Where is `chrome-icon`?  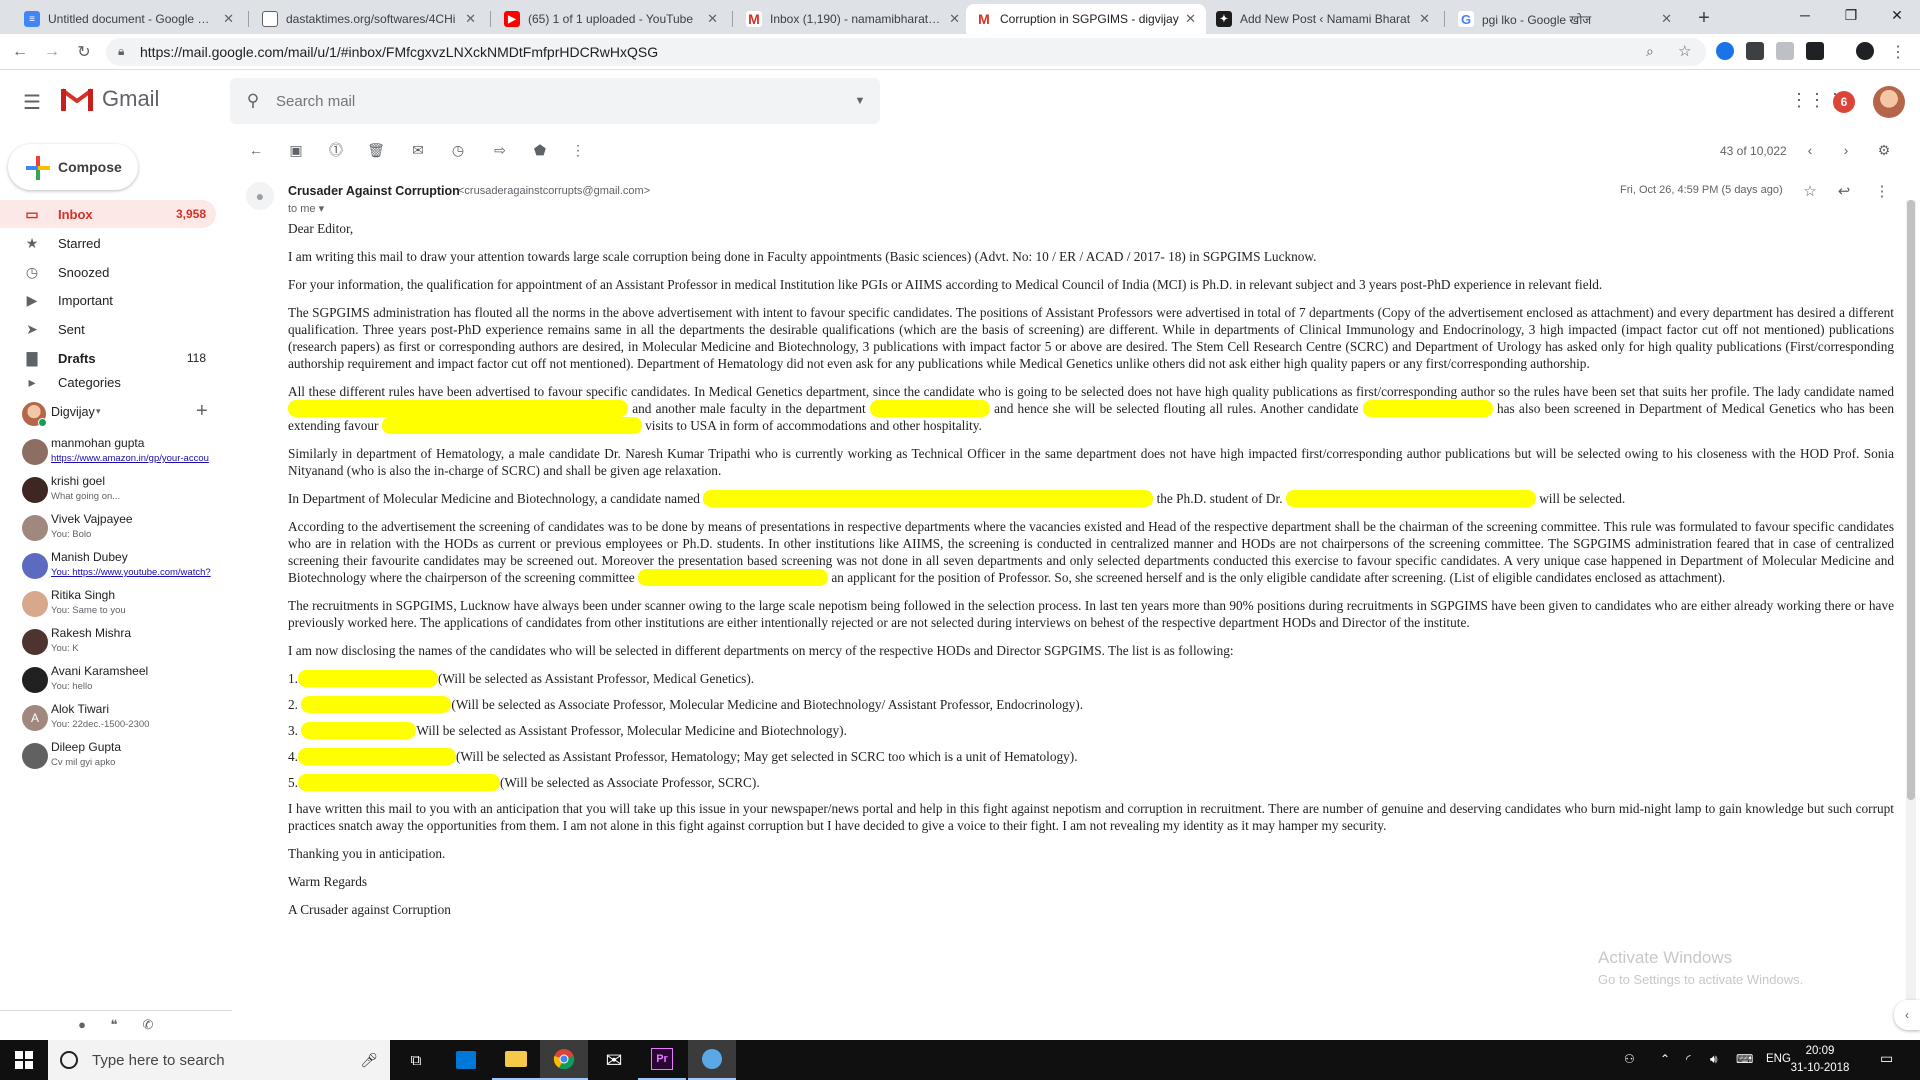
chrome-icon is located at coordinates (564, 1060).